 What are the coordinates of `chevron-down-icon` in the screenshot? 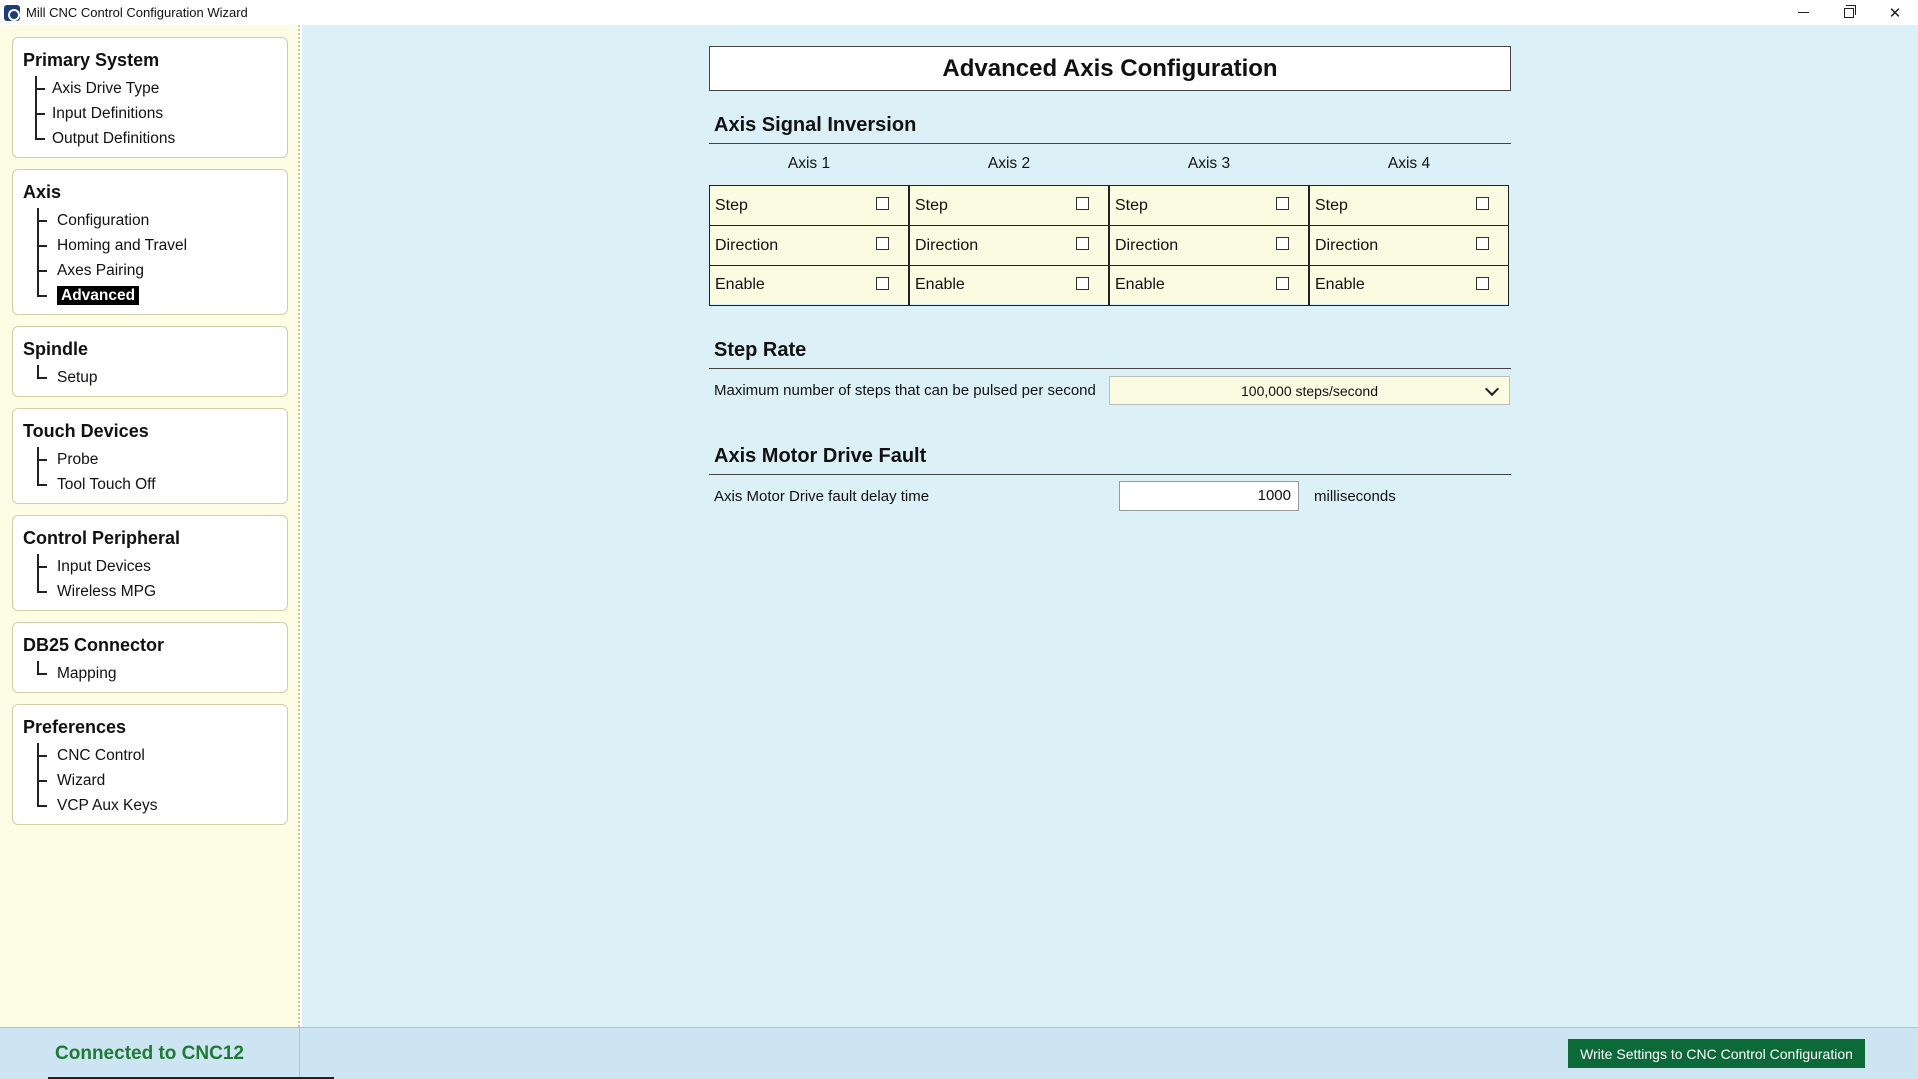 It's located at (1492, 389).